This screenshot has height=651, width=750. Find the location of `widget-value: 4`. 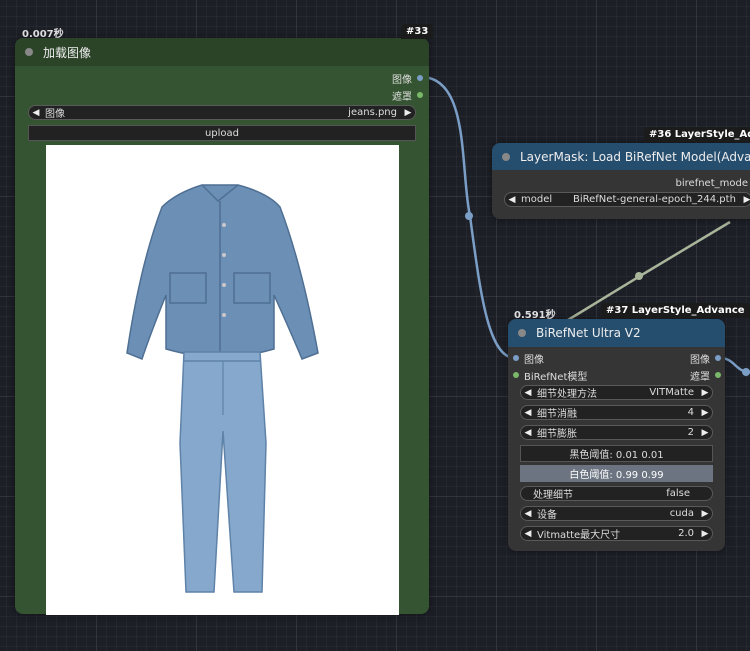

widget-value: 4 is located at coordinates (690, 412).